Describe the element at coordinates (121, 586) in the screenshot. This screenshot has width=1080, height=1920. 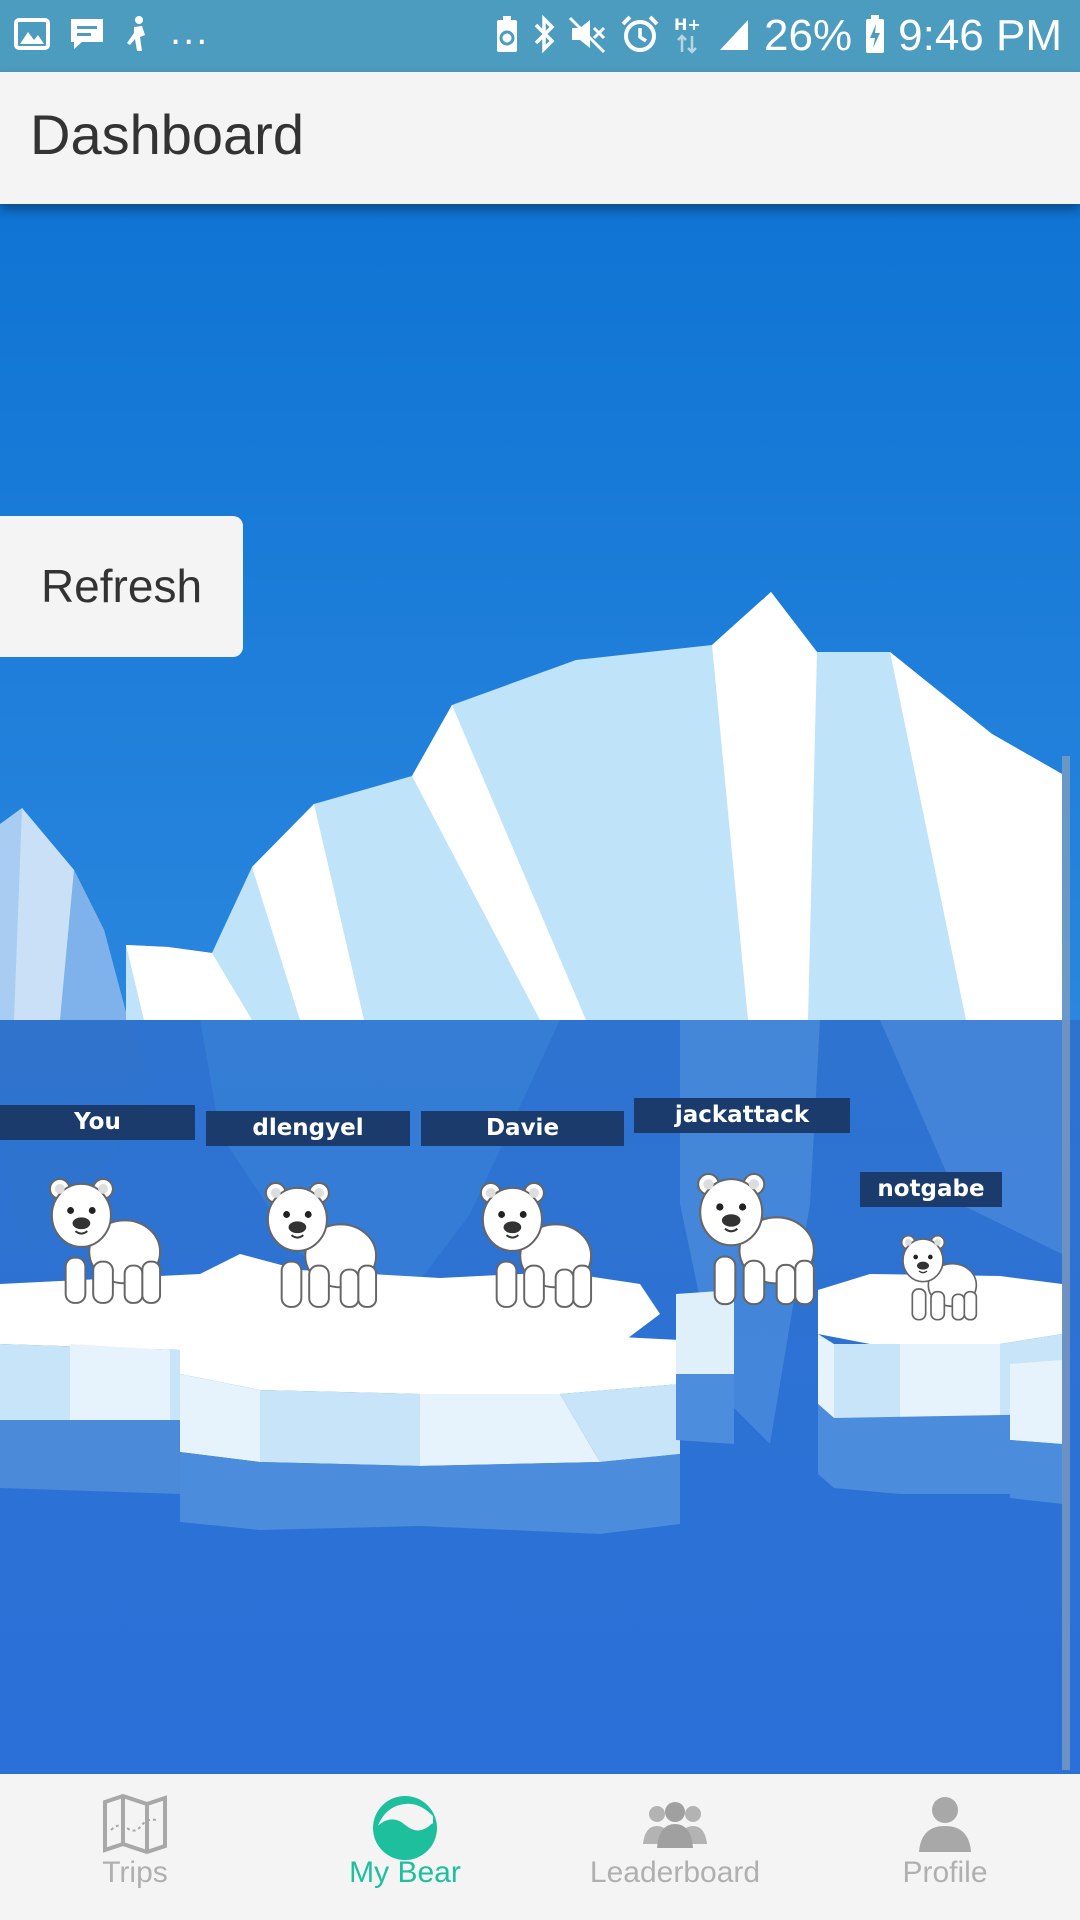
I see `refresh-button: Refresh` at that location.